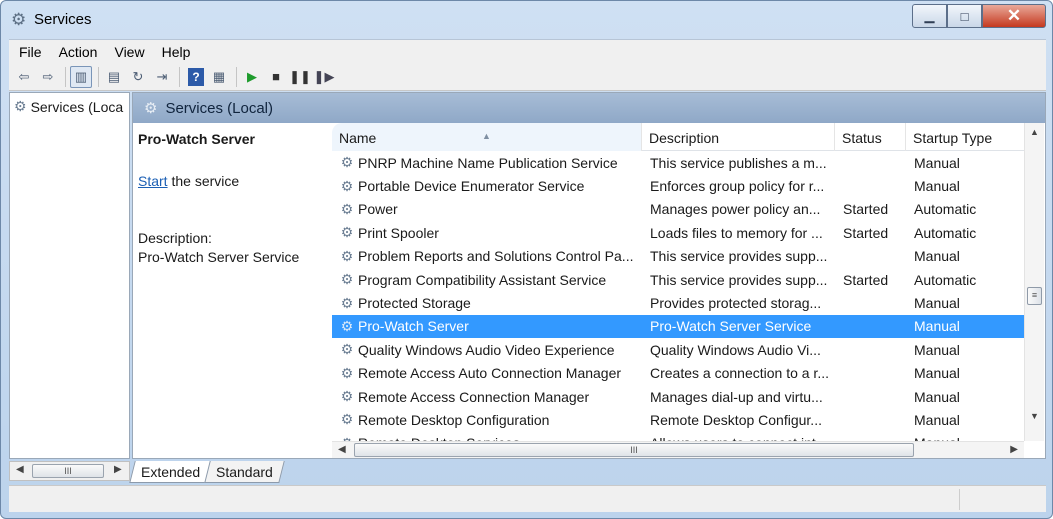  I want to click on menu-action: Action, so click(77, 52).